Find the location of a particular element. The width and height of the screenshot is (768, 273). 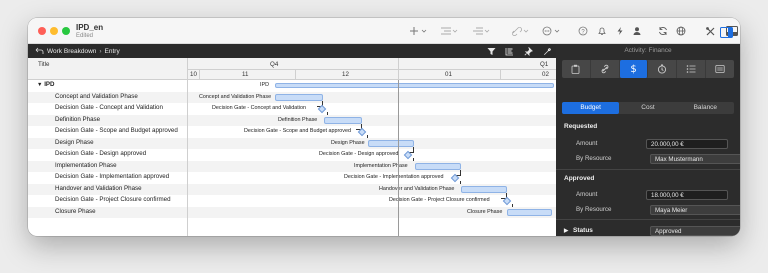

inspector-tabs: $ is located at coordinates (648, 69).